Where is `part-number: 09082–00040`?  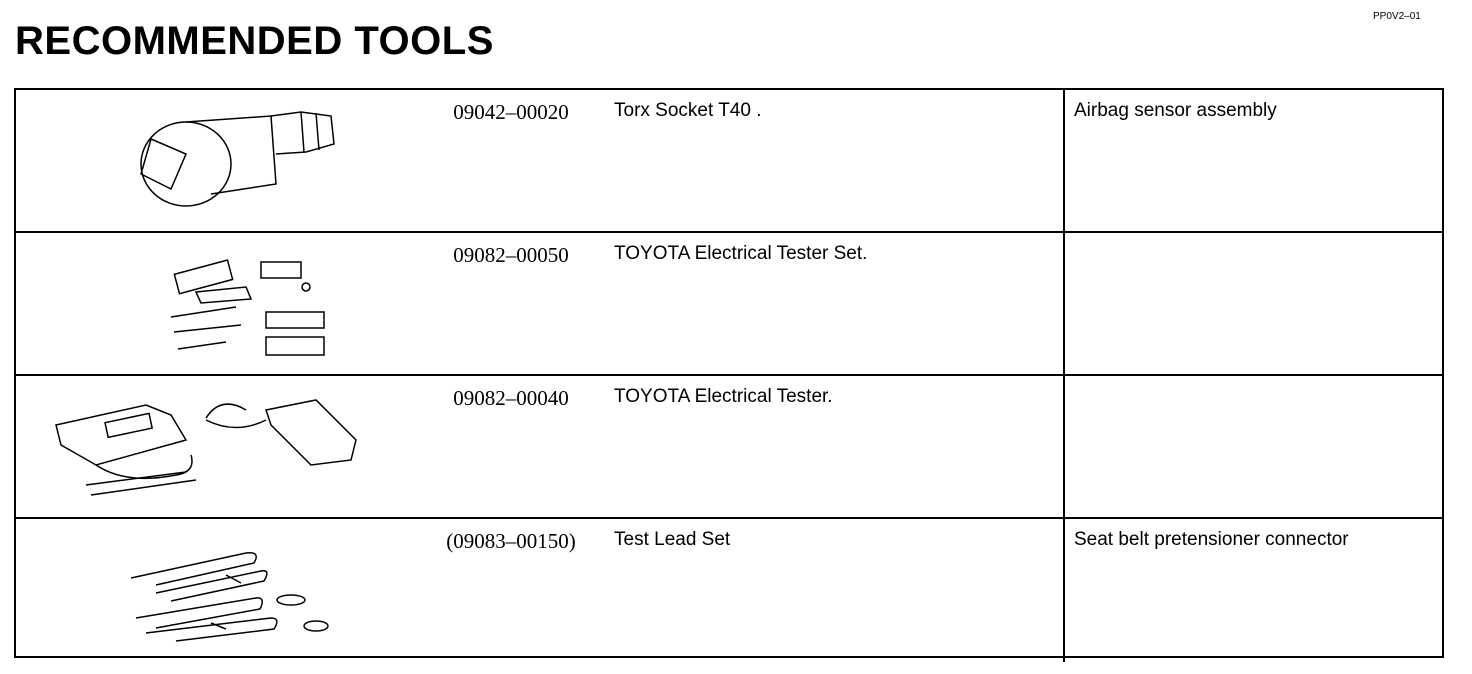 part-number: 09082–00040 is located at coordinates (511, 398).